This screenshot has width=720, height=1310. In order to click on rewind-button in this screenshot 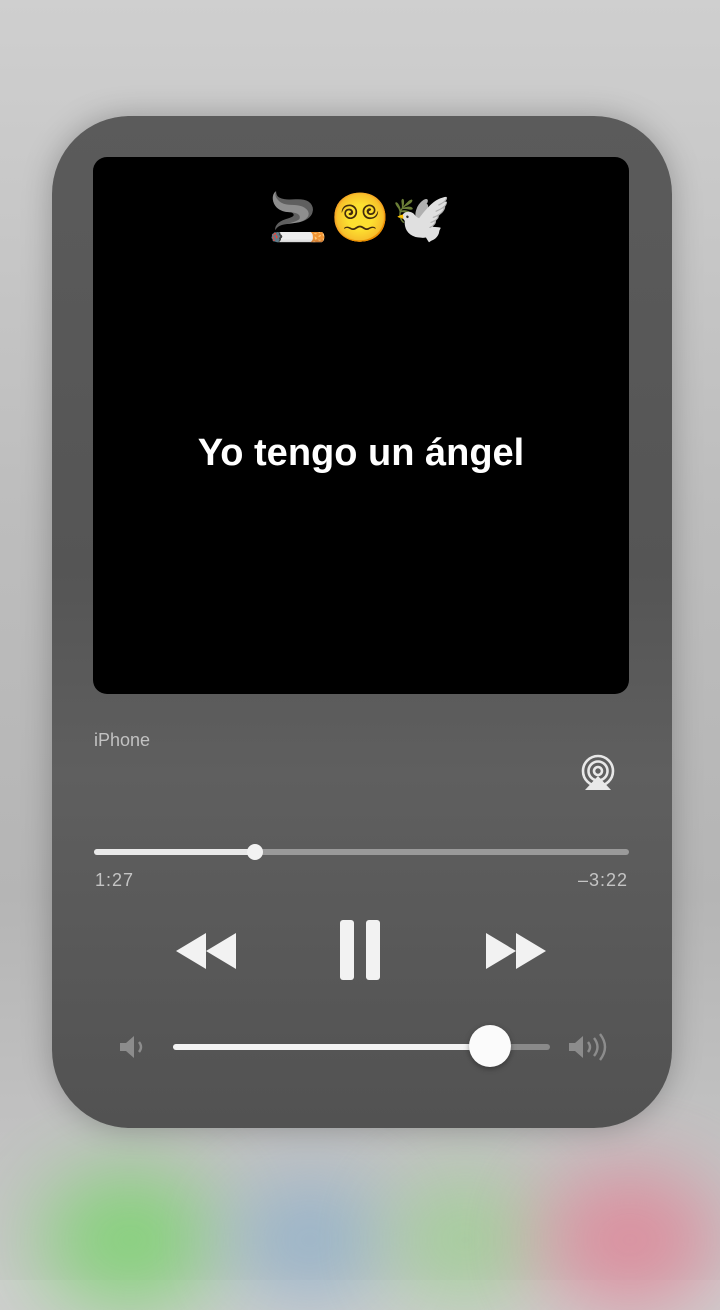, I will do `click(205, 951)`.